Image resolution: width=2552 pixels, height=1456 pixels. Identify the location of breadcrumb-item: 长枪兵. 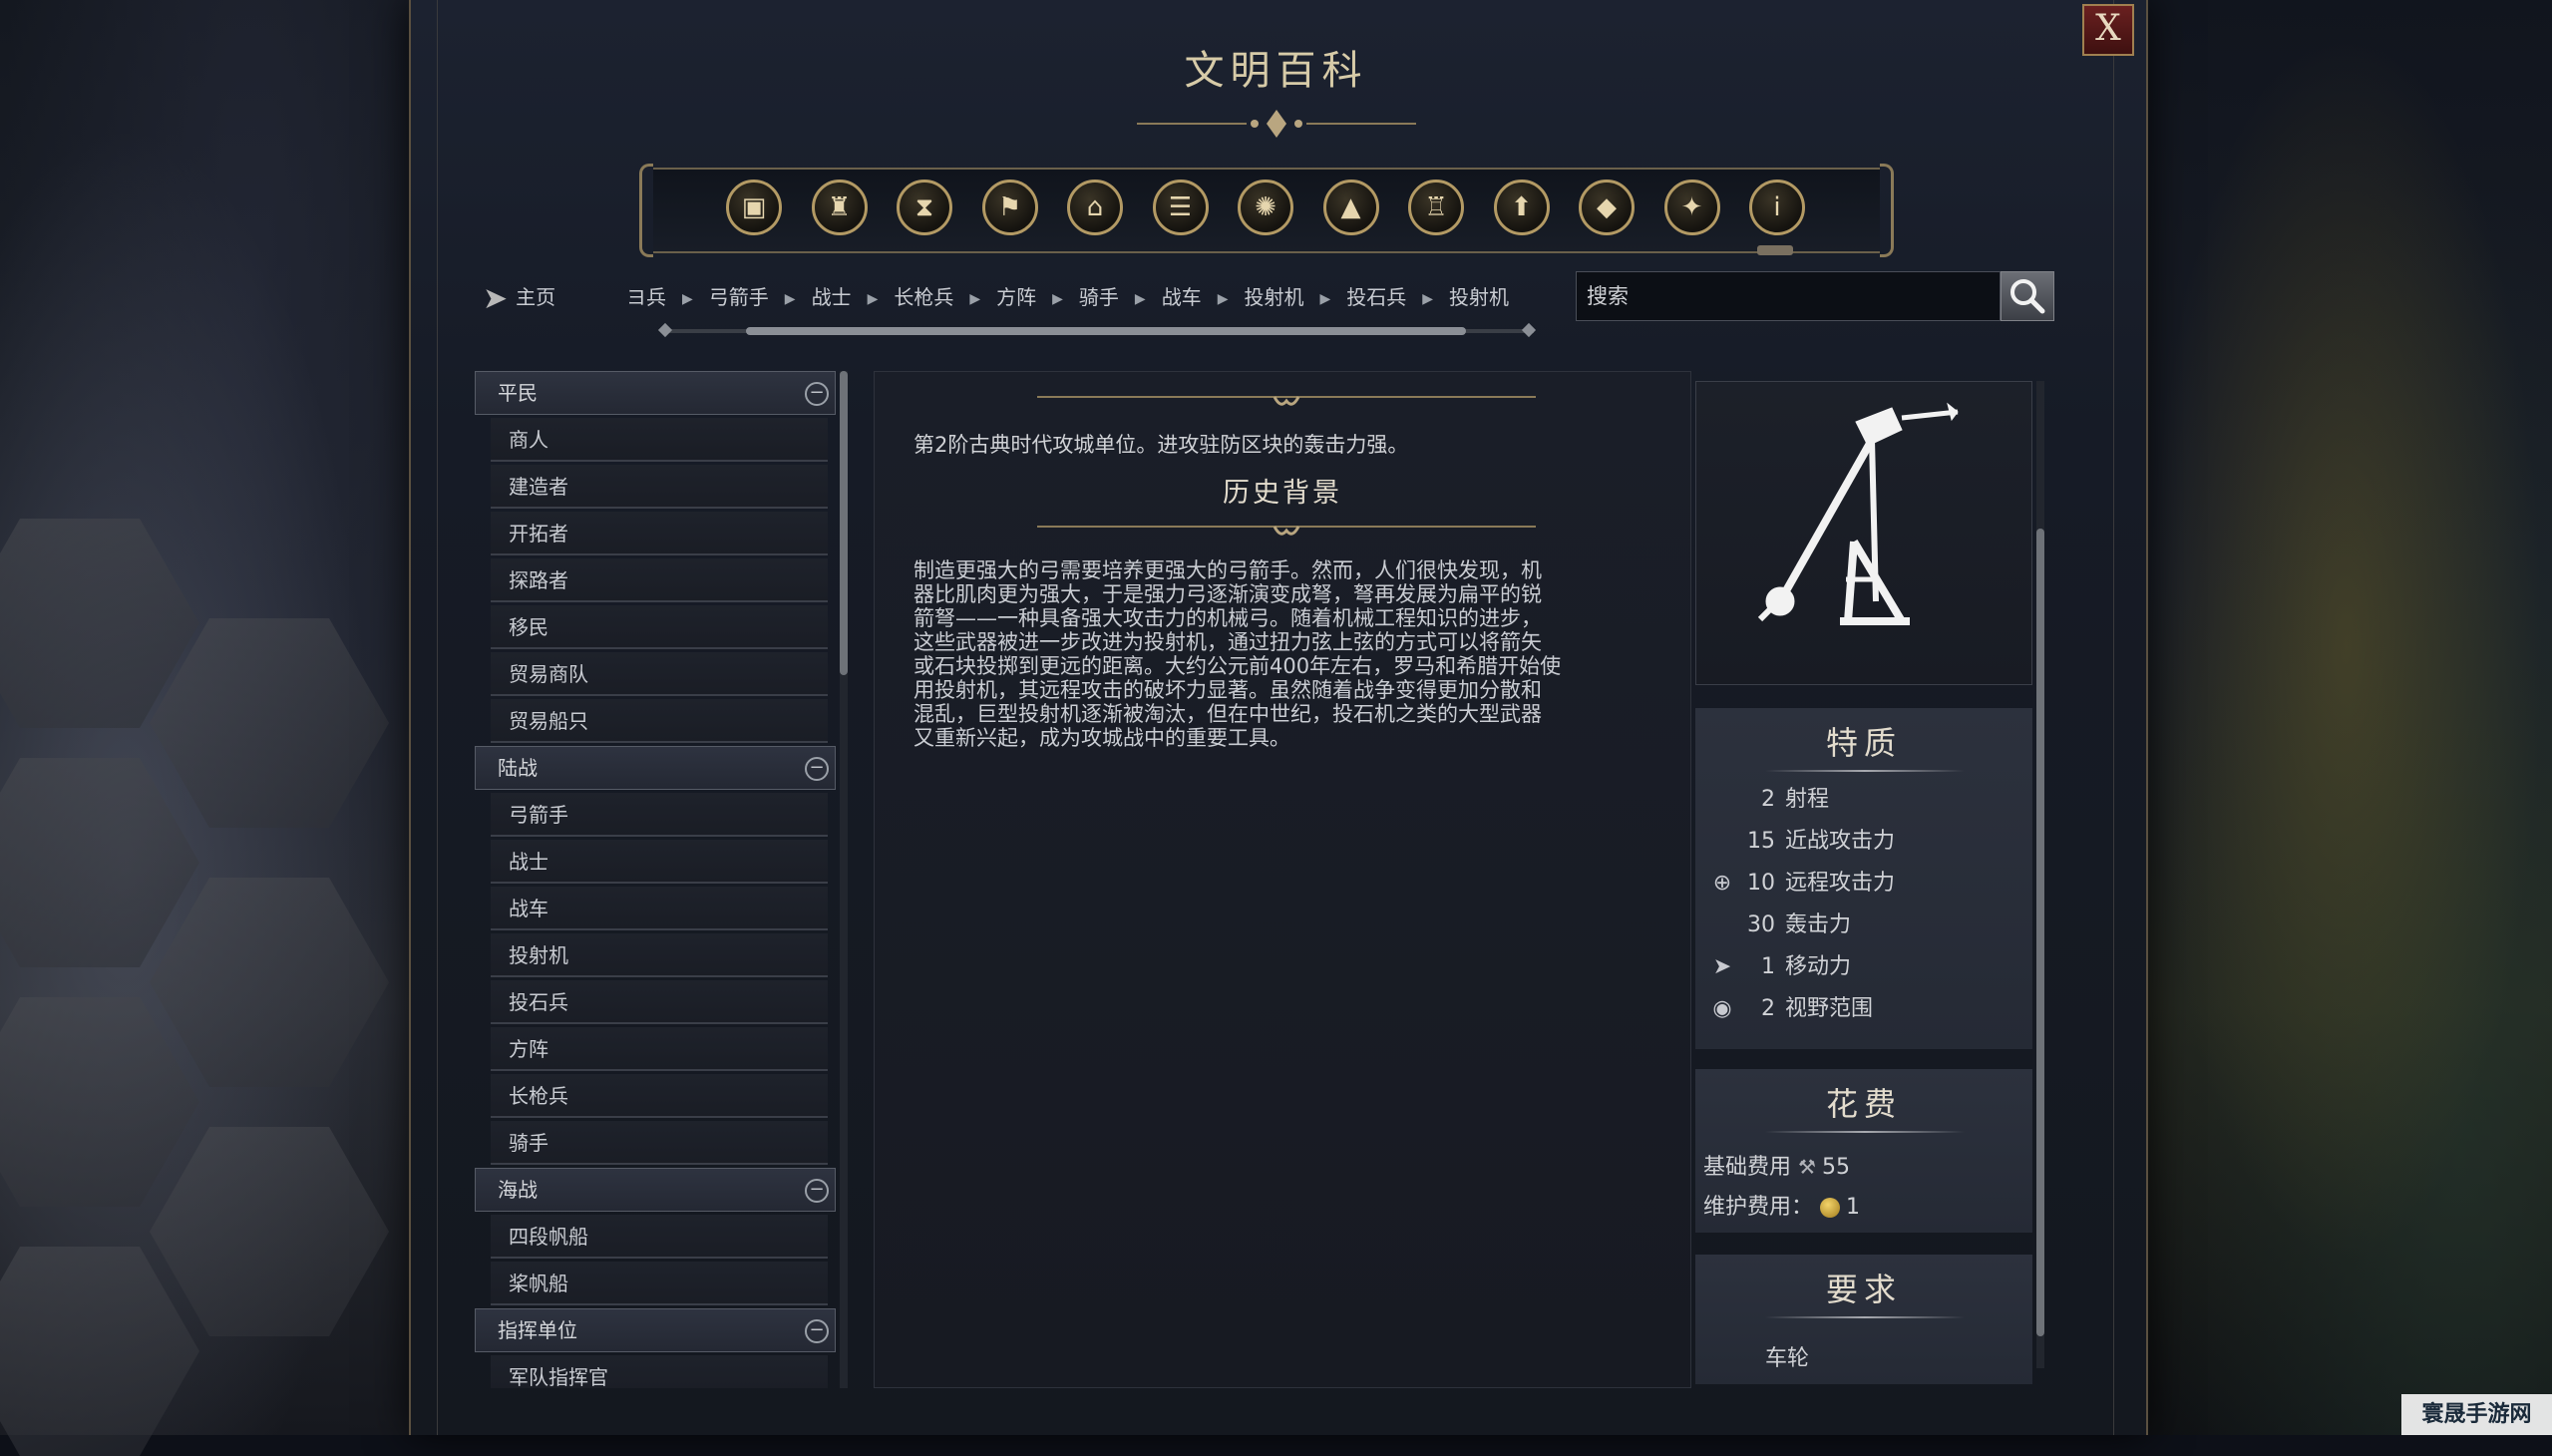
(923, 297).